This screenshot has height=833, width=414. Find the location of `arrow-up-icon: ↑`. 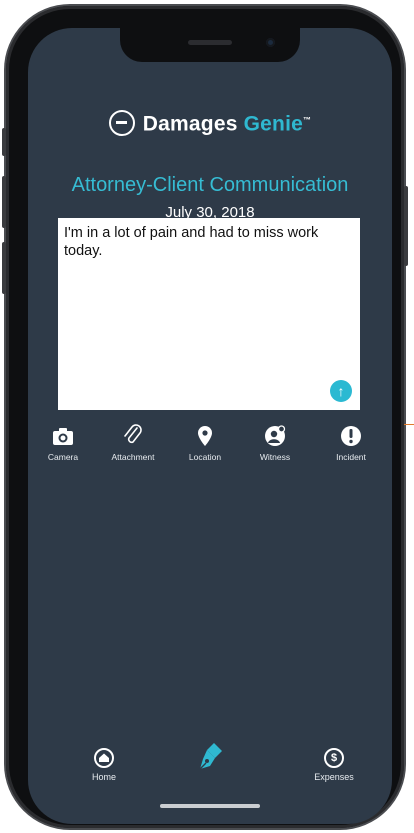

arrow-up-icon: ↑ is located at coordinates (341, 391).